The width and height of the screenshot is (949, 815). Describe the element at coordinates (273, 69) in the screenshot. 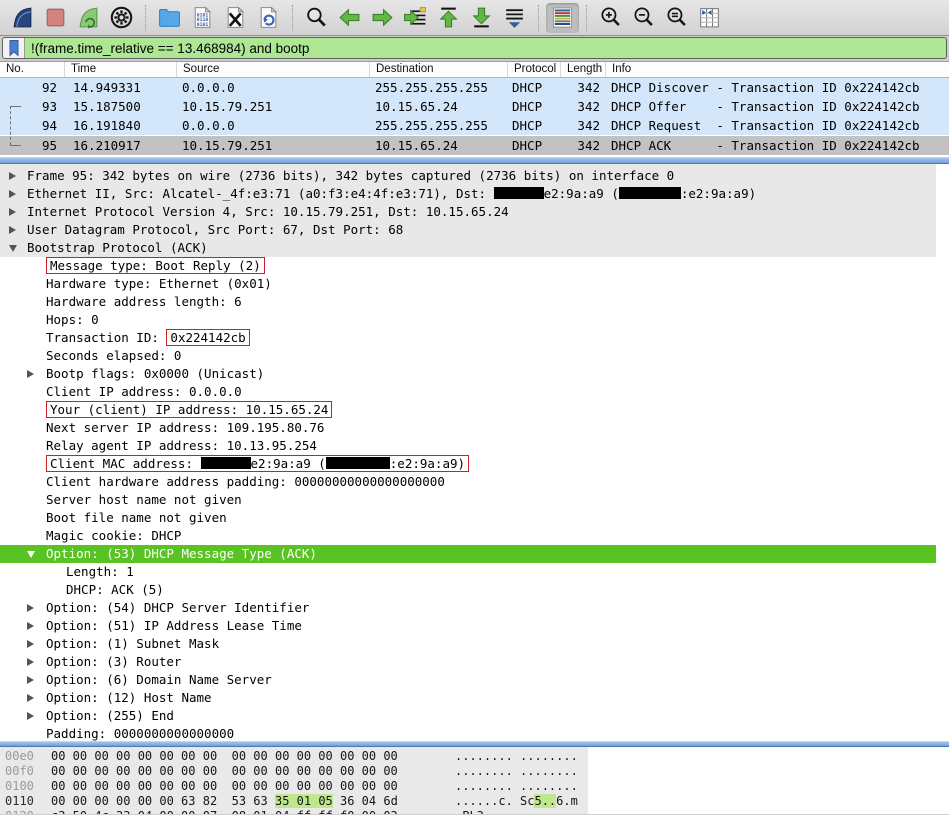

I see `column-header-source: Source` at that location.